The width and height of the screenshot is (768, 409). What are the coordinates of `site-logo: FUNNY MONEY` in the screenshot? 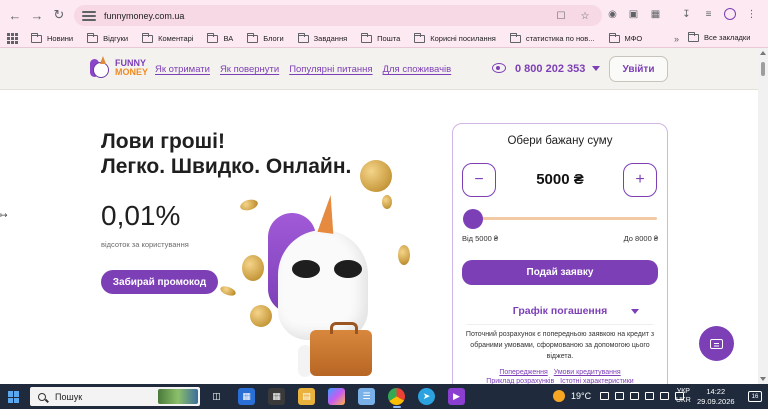 It's located at (119, 68).